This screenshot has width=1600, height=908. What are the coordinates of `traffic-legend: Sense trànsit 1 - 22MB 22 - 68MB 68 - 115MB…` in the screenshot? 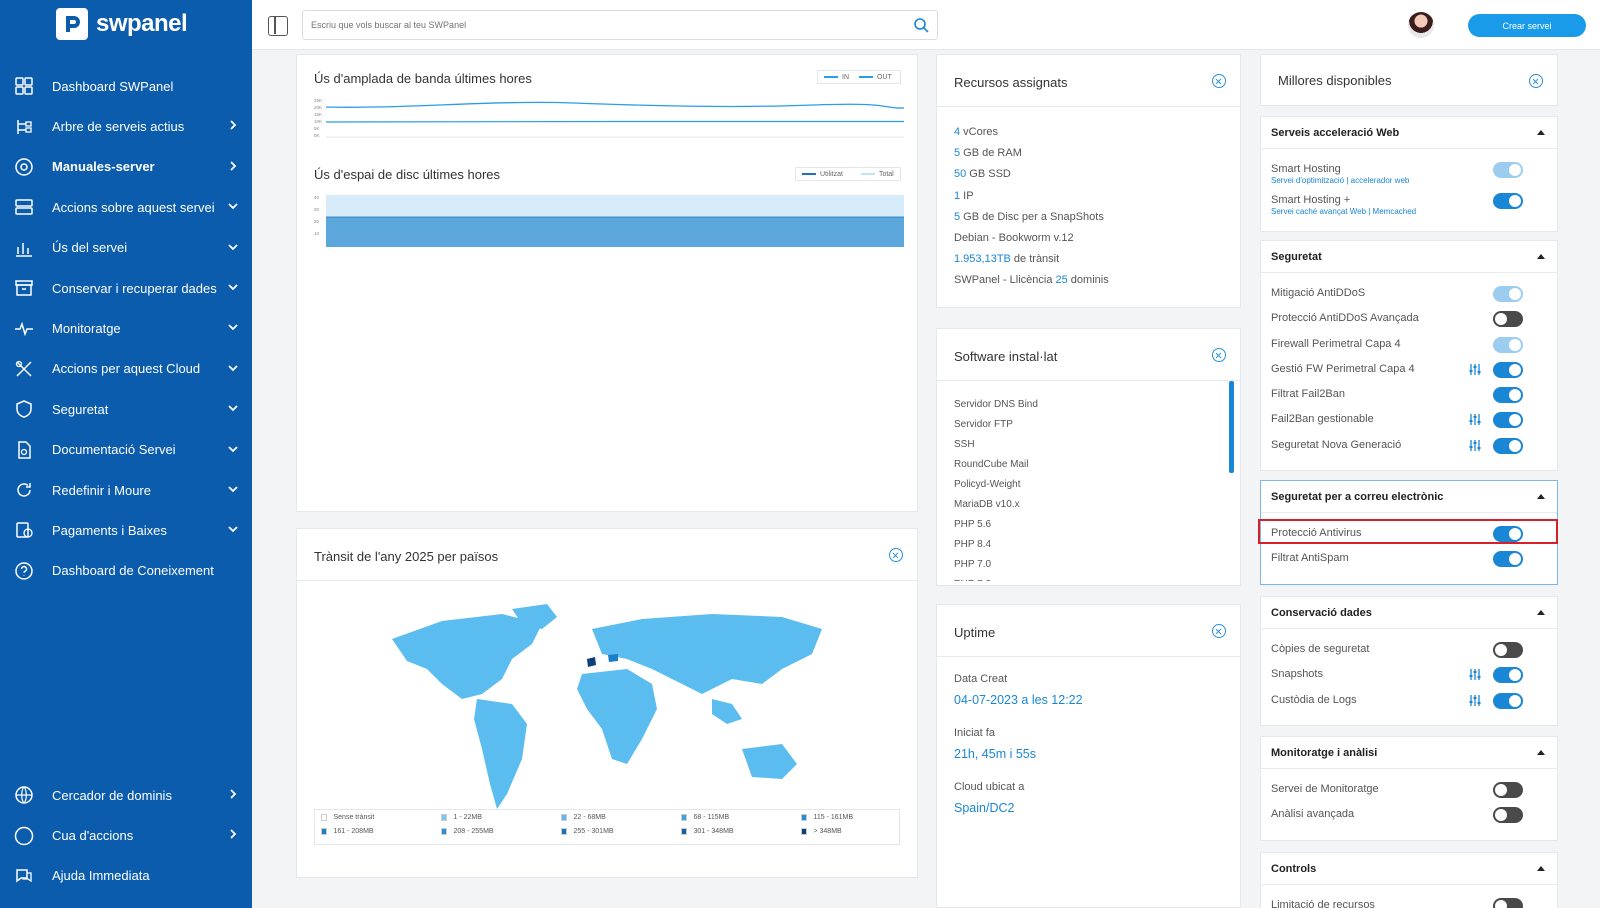 It's located at (607, 827).